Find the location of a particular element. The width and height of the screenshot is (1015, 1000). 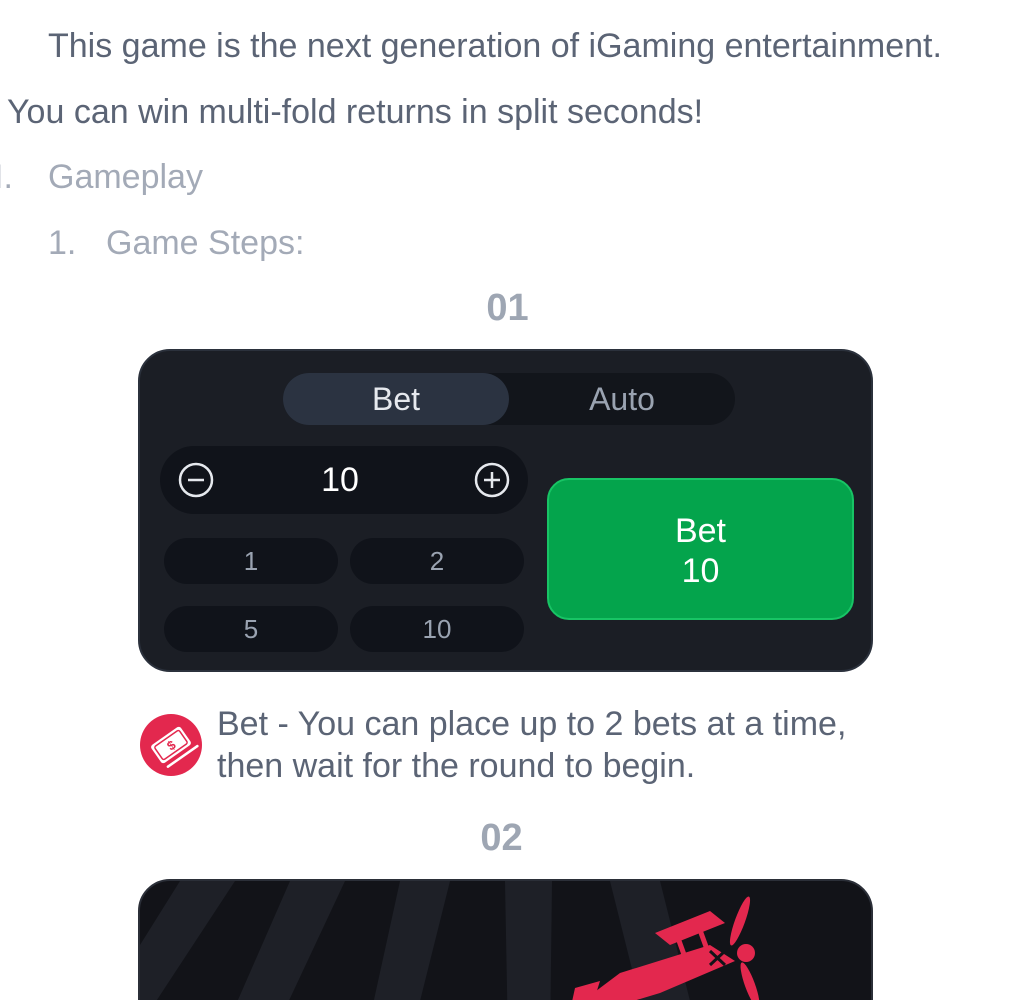

bet-mode-switch: Bet Auto is located at coordinates (509, 399).